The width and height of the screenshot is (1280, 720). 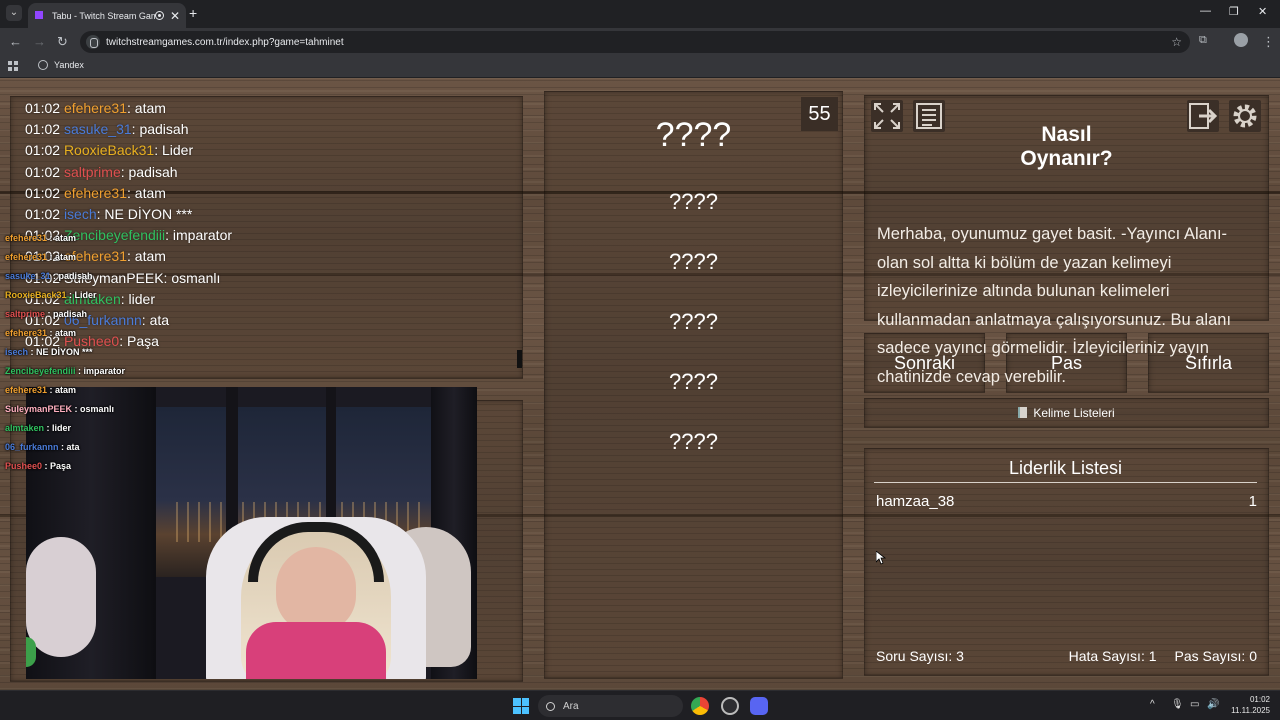 What do you see at coordinates (159, 319) in the screenshot?
I see `chat-text: ata` at bounding box center [159, 319].